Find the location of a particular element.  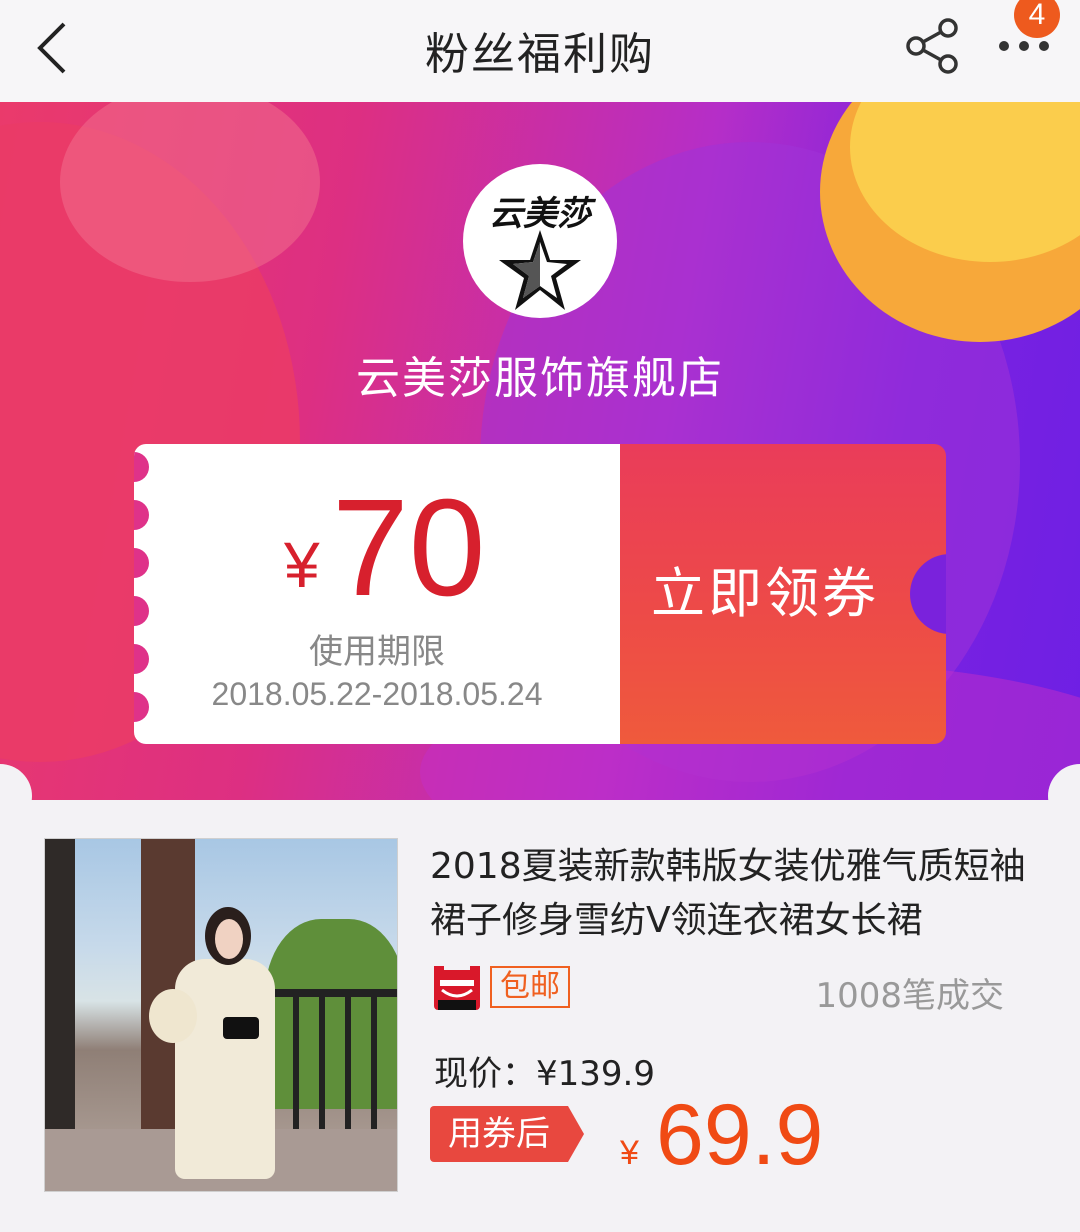

product-title: 2018夏装新款韩版女装优雅气质短袖裙子修身雪纺V领连衣裙女长裙 is located at coordinates (730, 894).